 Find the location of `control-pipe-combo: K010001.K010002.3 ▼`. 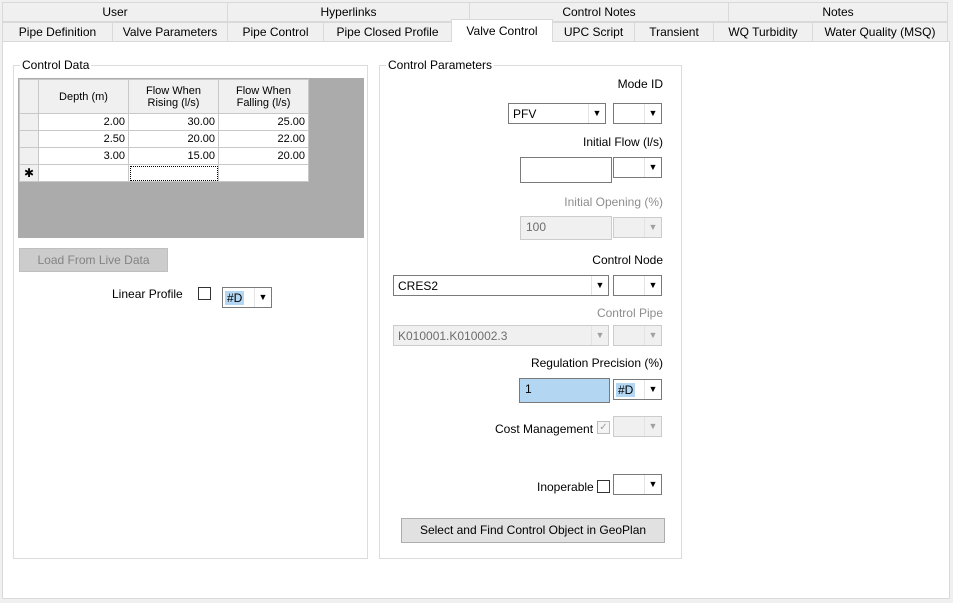

control-pipe-combo: K010001.K010002.3 ▼ is located at coordinates (501, 335).